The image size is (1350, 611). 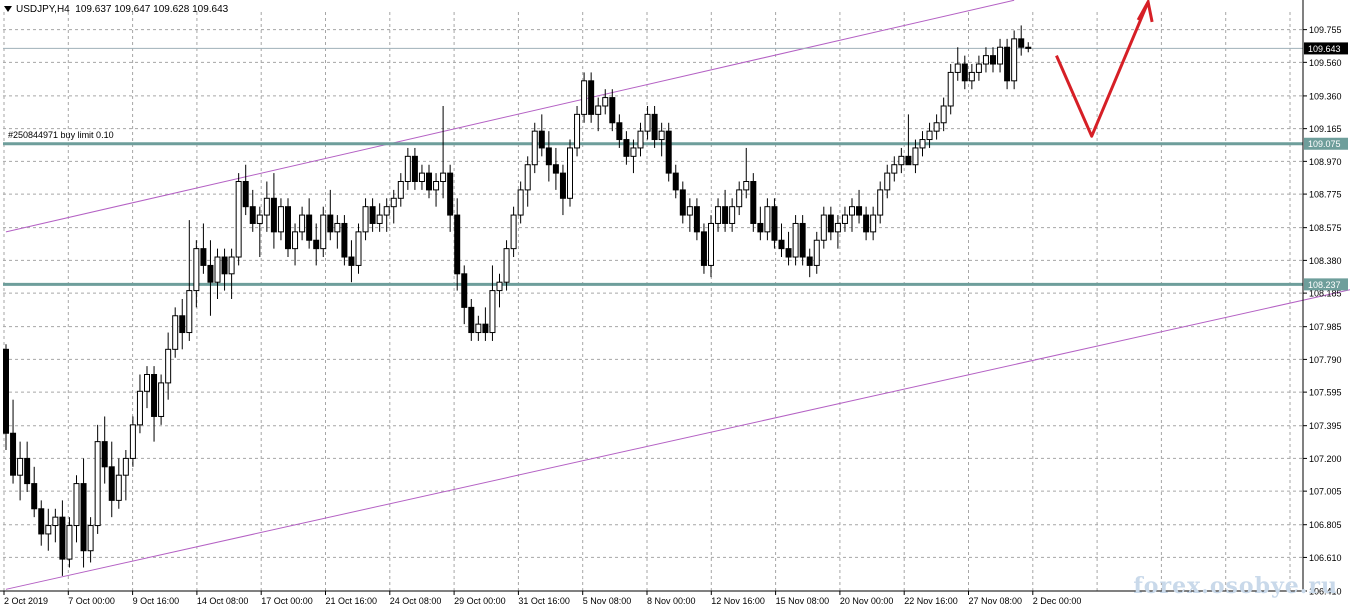 I want to click on time-tick-label: 7 Oct 00:00, so click(x=91, y=601).